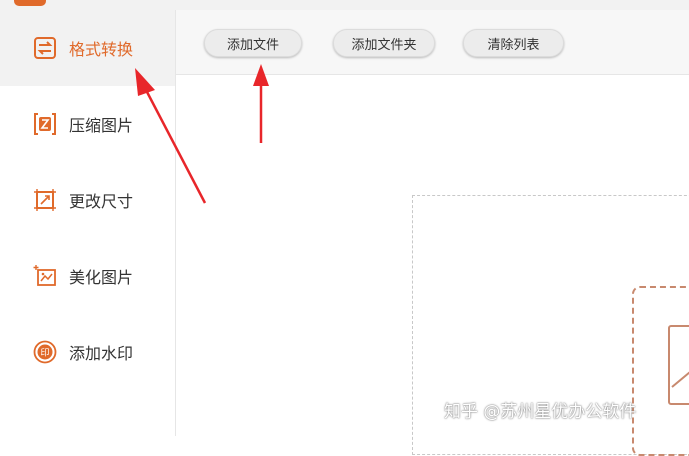  I want to click on annotation-arrow-sidebar, so click(175, 146).